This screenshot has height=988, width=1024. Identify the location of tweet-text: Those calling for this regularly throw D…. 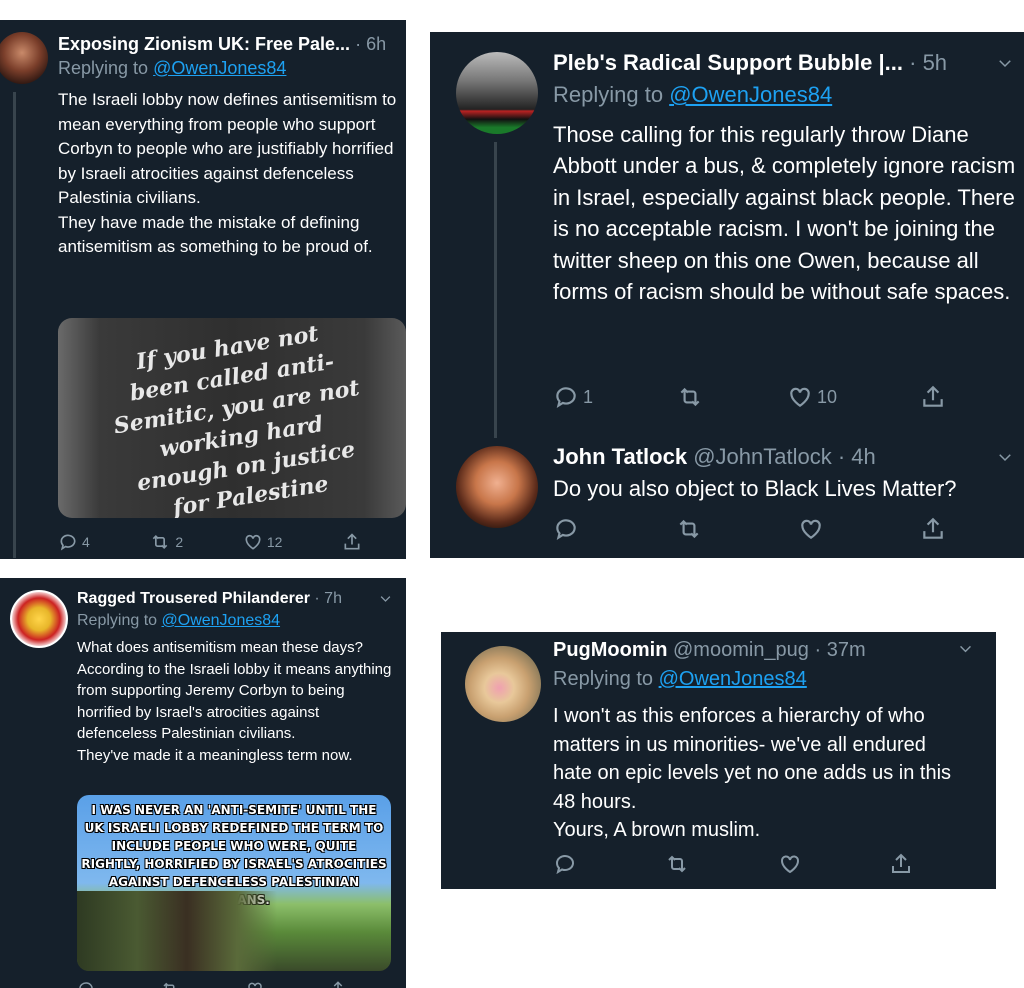
(784, 213).